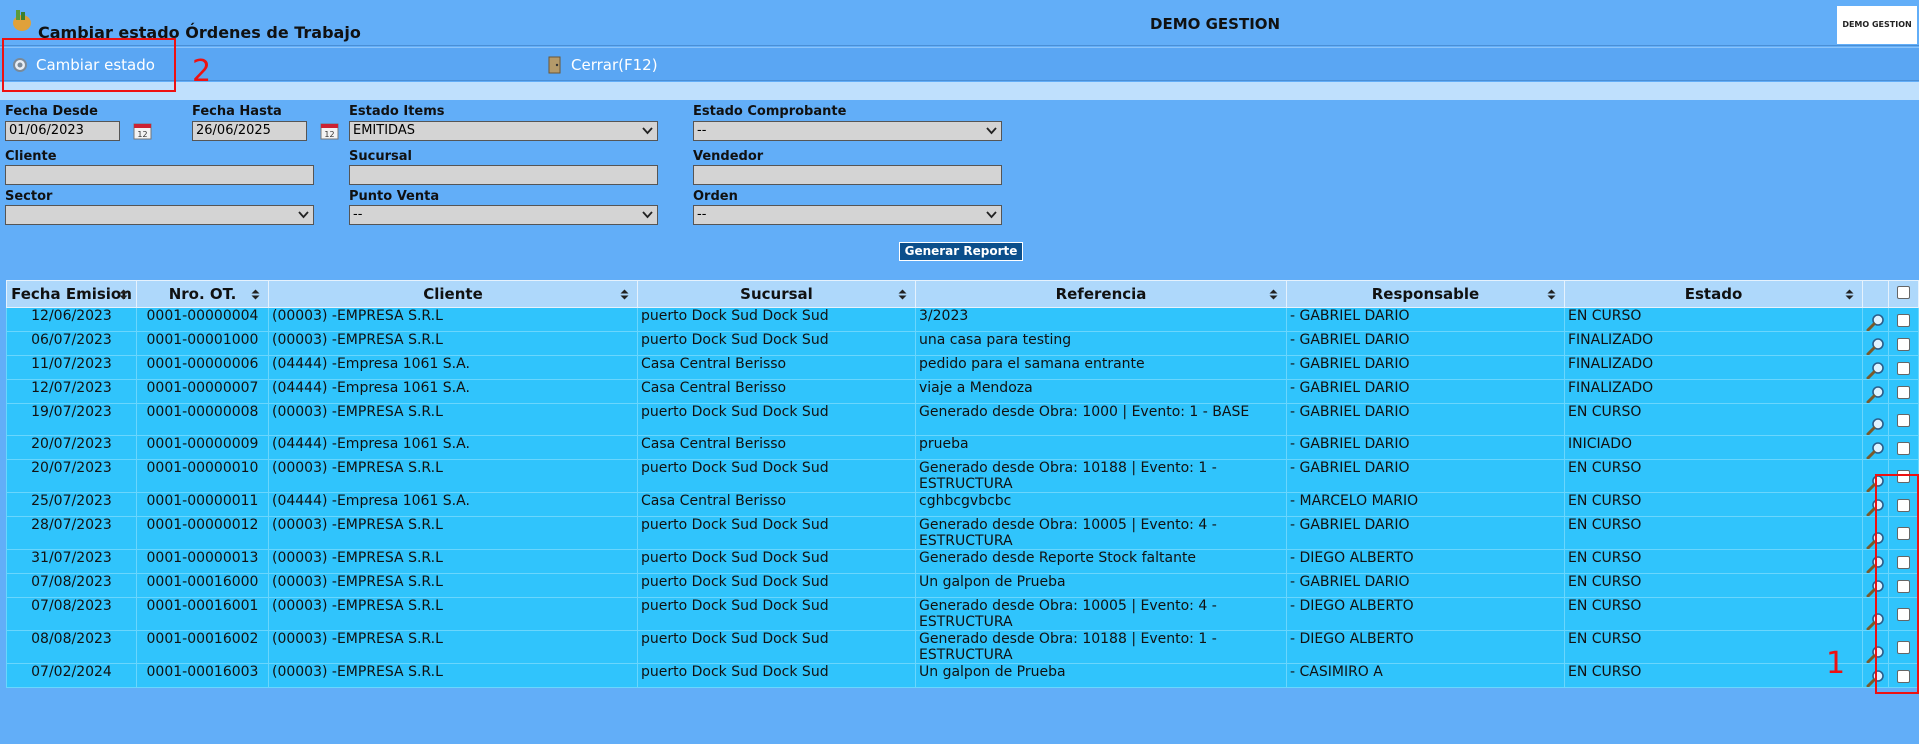 This screenshot has width=1919, height=744. What do you see at coordinates (71, 476) in the screenshot?
I see `table-cell: 20/07/2023` at bounding box center [71, 476].